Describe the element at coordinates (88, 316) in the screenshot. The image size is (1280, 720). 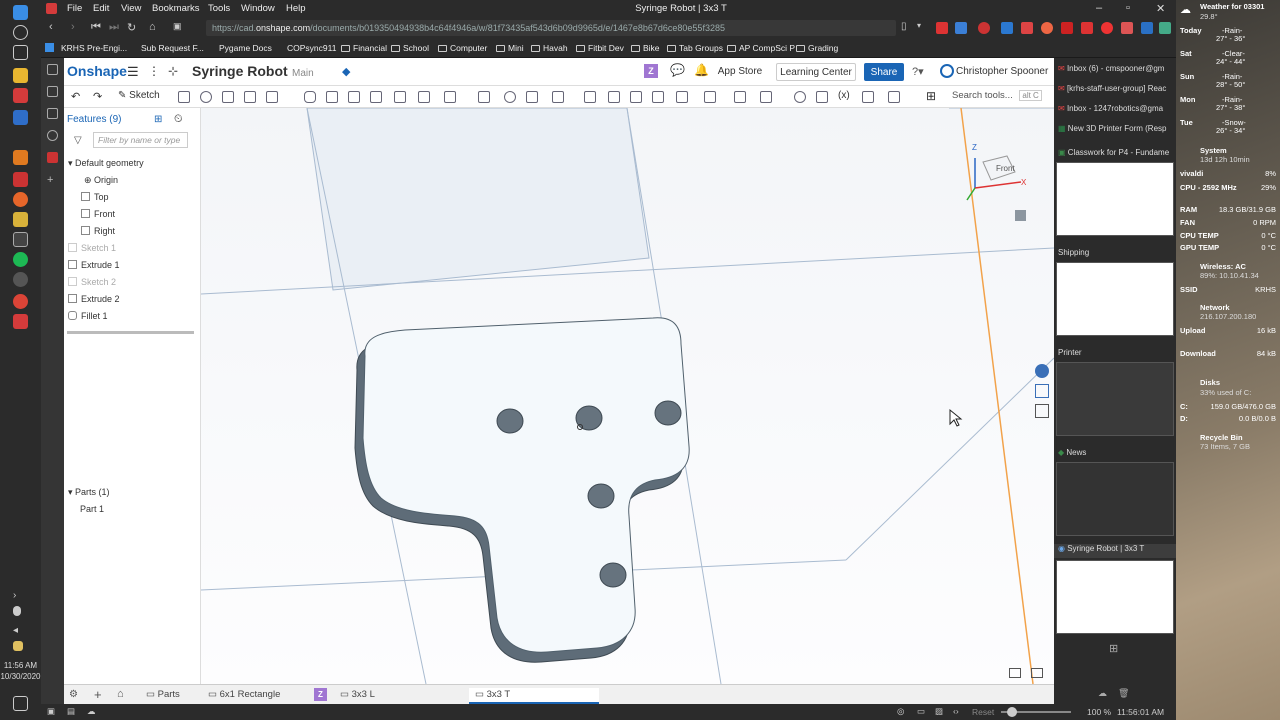
I see `feature-fillet-1: Fillet 1` at that location.